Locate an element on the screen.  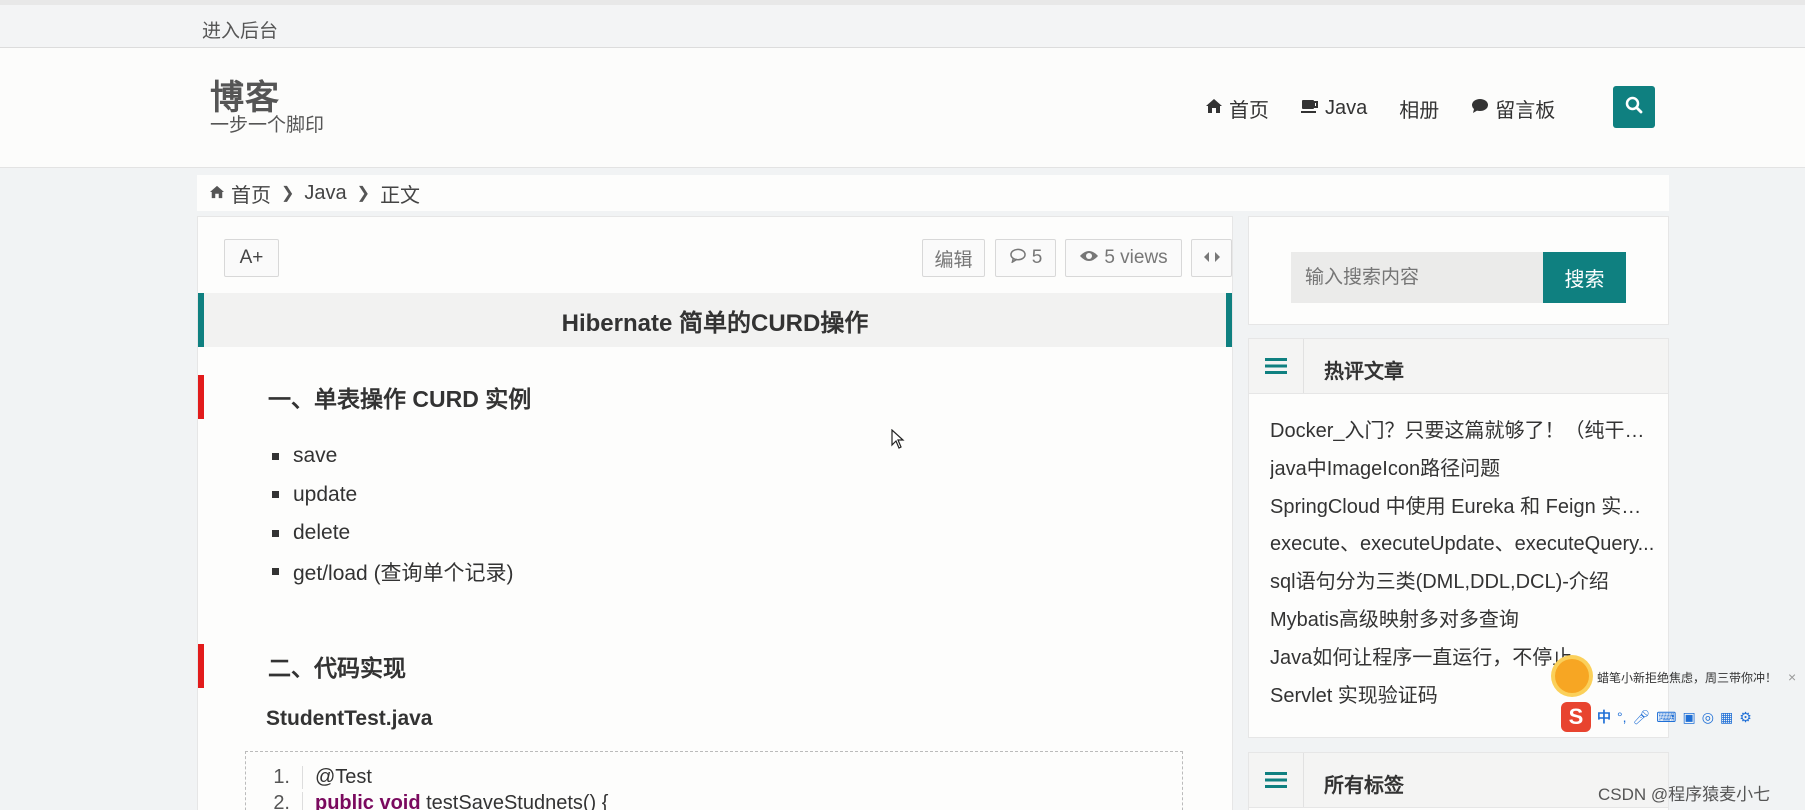
microphone-icon: 🎤︎ is located at coordinates (1642, 717).